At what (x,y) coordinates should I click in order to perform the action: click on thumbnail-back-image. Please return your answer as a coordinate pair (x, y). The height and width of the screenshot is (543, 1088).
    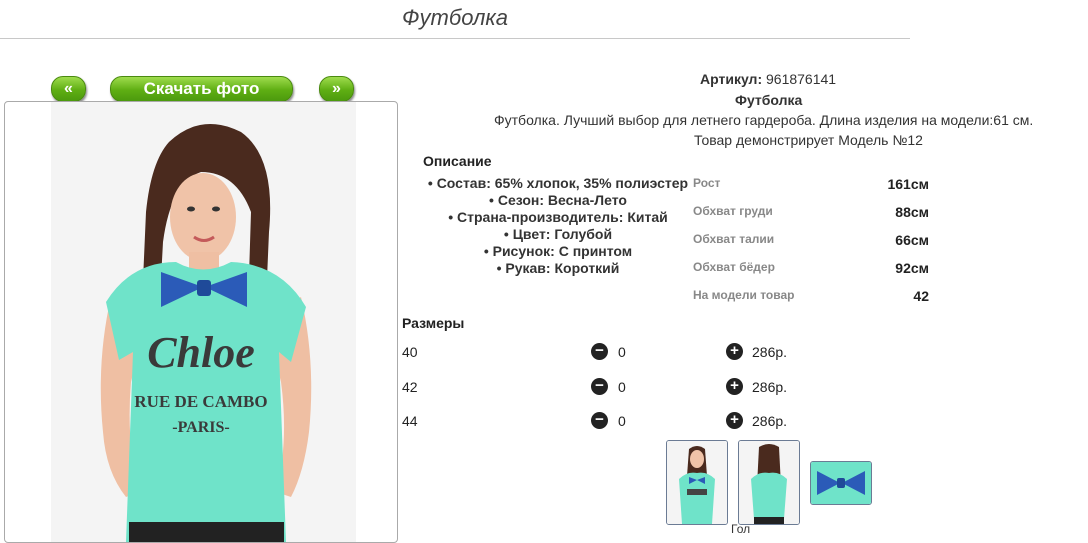
    Looking at the image, I should click on (769, 482).